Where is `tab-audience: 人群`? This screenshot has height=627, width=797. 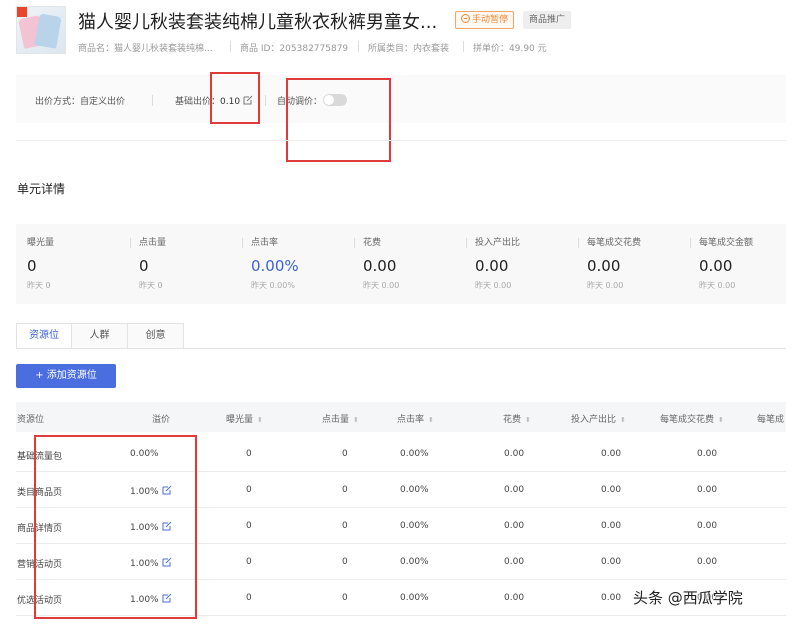 tab-audience: 人群 is located at coordinates (100, 336).